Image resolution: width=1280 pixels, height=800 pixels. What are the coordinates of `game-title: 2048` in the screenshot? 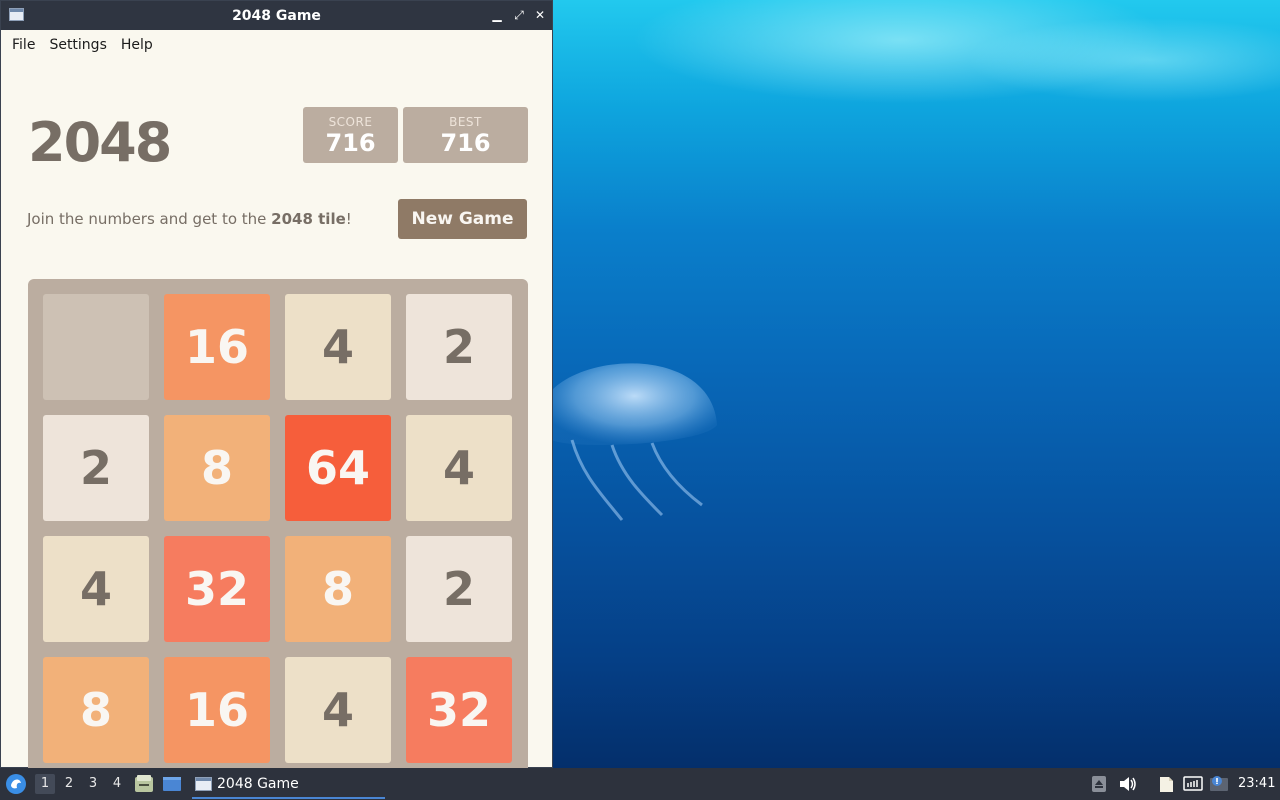 It's located at (100, 142).